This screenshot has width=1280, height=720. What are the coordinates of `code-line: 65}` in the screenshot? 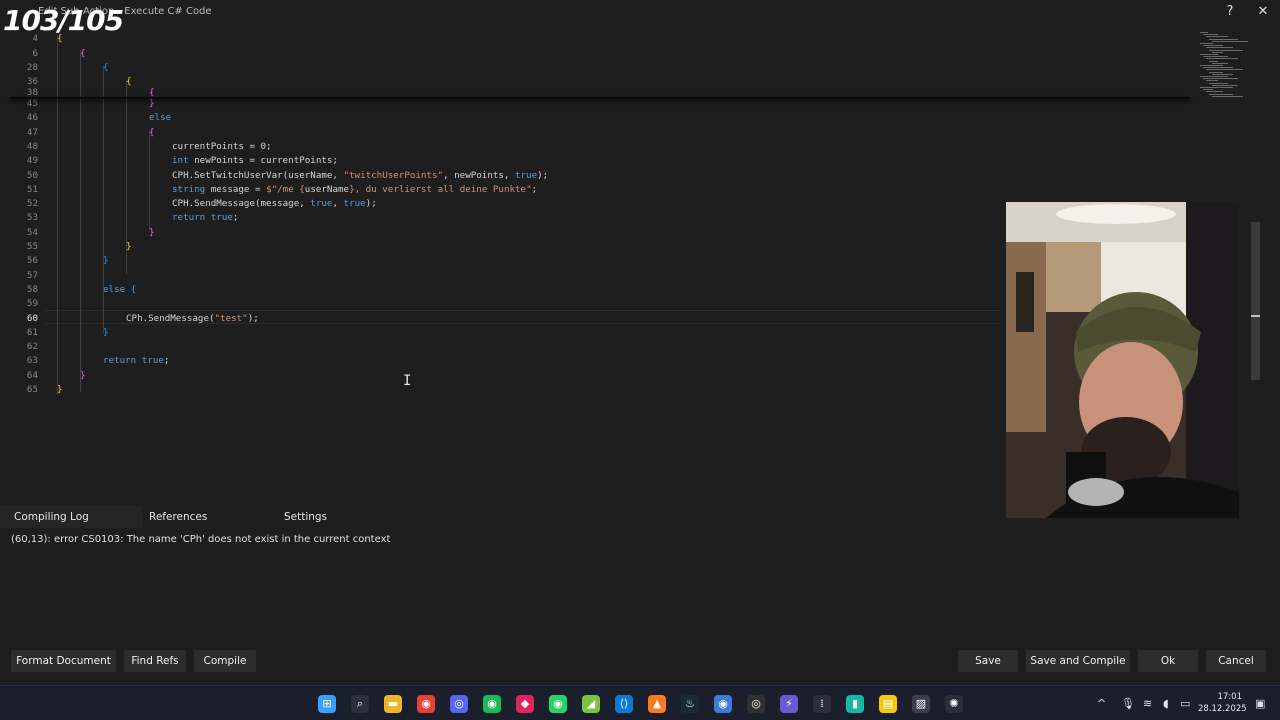 It's located at (500, 390).